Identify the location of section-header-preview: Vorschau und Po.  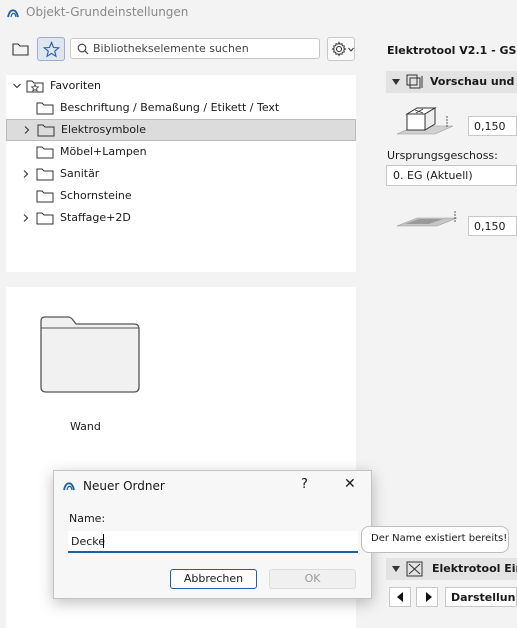
(451, 82).